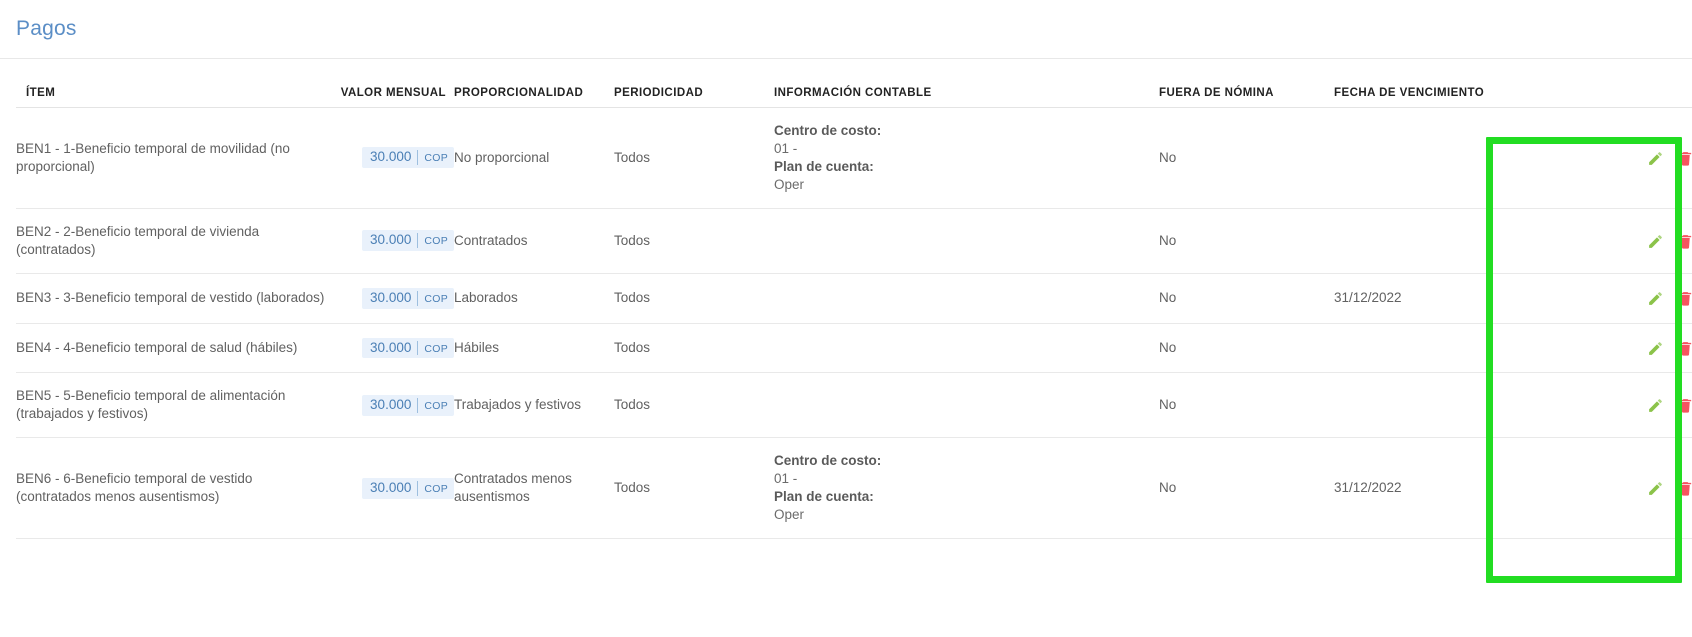 The height and width of the screenshot is (637, 1692). What do you see at coordinates (846, 23) in the screenshot?
I see `page-header: Pagos` at bounding box center [846, 23].